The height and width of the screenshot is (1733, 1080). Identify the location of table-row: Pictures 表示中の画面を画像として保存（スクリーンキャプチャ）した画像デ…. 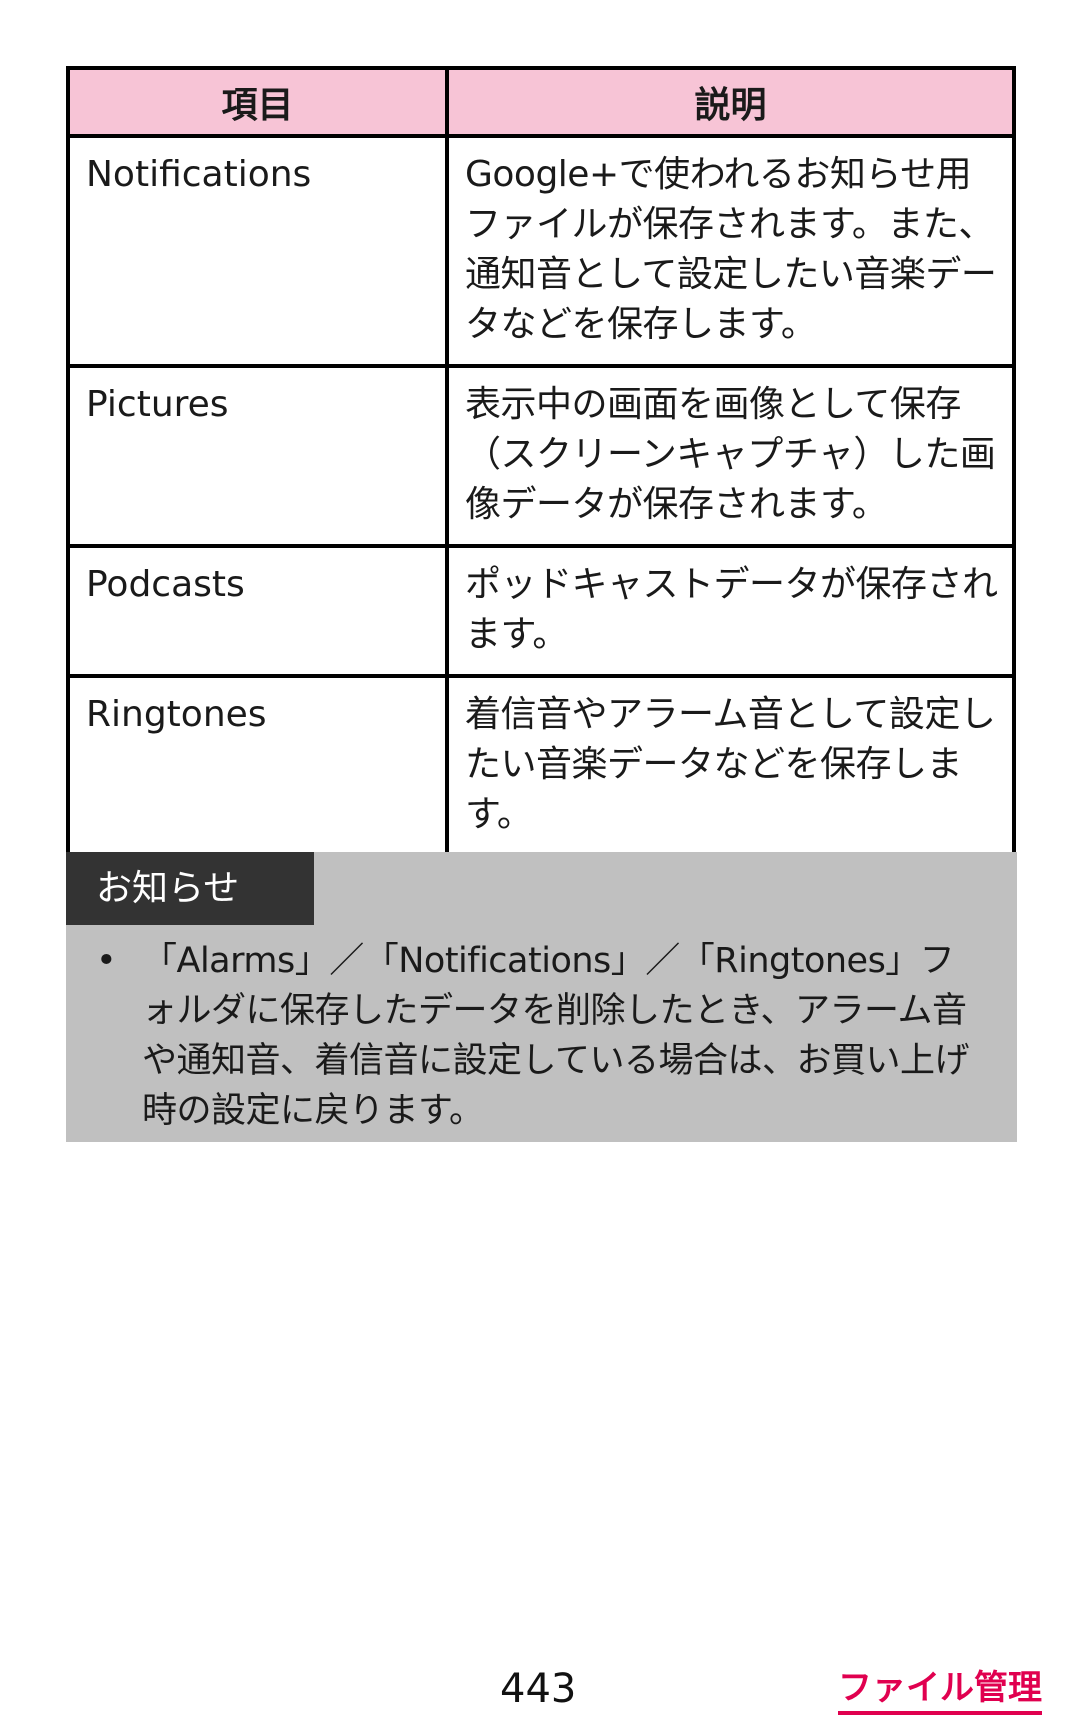
(541, 456).